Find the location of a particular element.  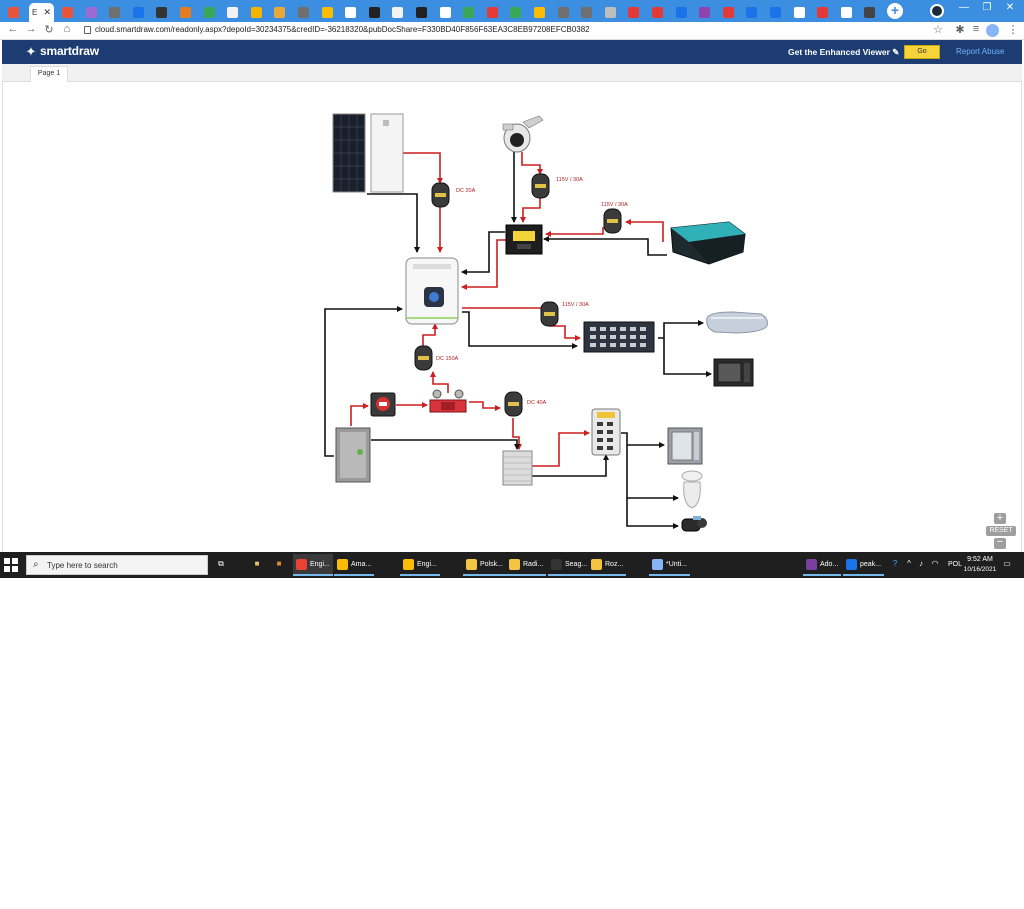

battery-switch is located at coordinates (383, 404).